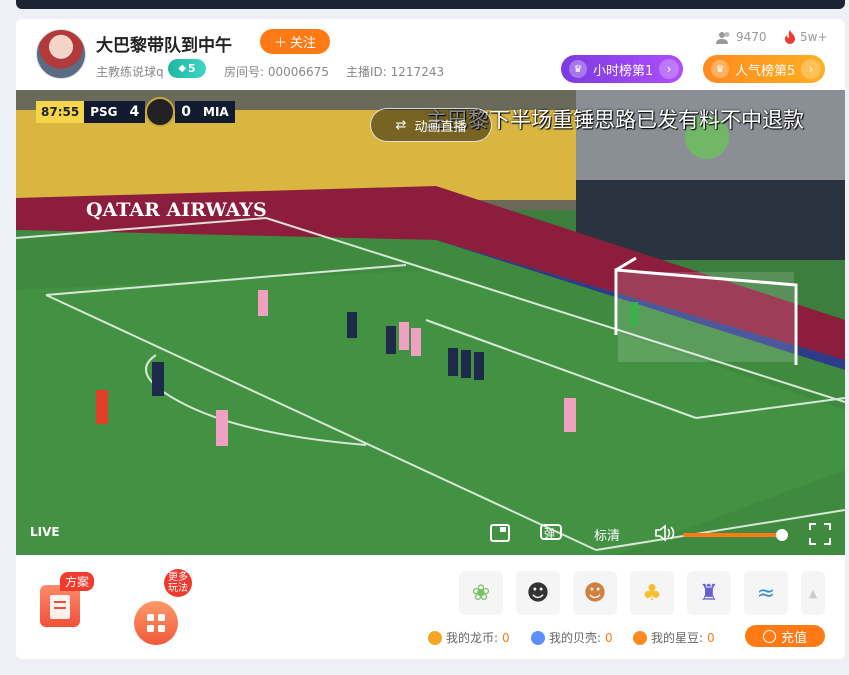 The image size is (849, 675). Describe the element at coordinates (303, 43) in the screenshot. I see `follow-label: 关注` at that location.